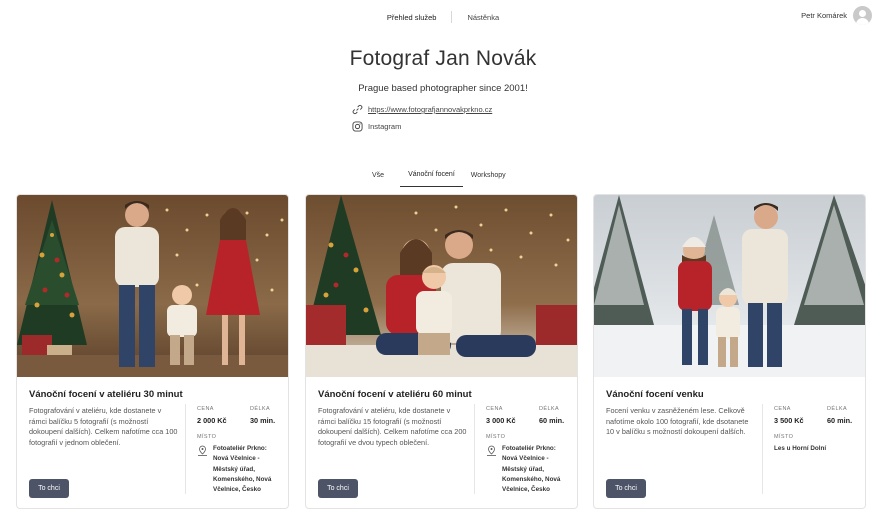 This screenshot has height=526, width=886. I want to click on category-tabs: Vše Vánoční focení Workshopy, so click(439, 178).